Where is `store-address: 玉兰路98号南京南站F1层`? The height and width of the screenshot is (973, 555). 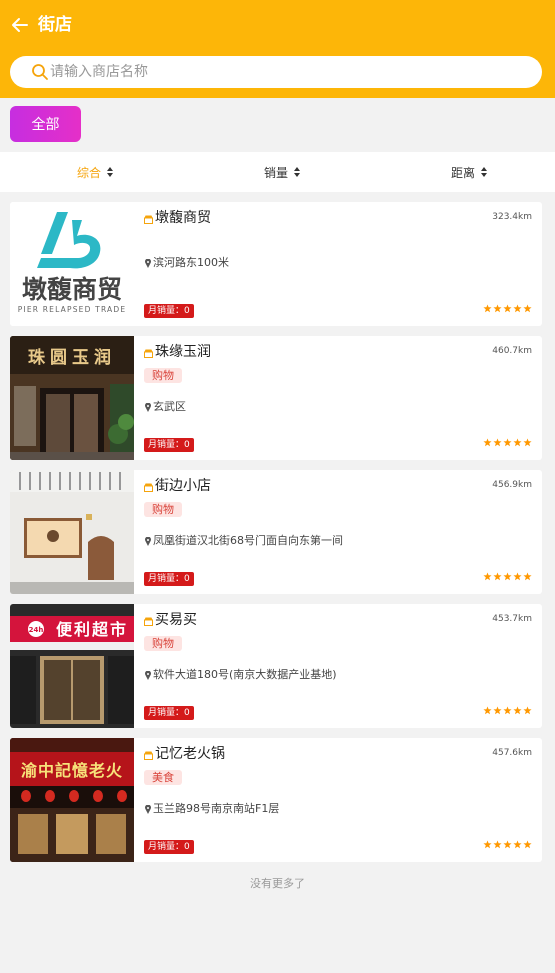
store-address: 玉兰路98号南京南站F1层 is located at coordinates (212, 809).